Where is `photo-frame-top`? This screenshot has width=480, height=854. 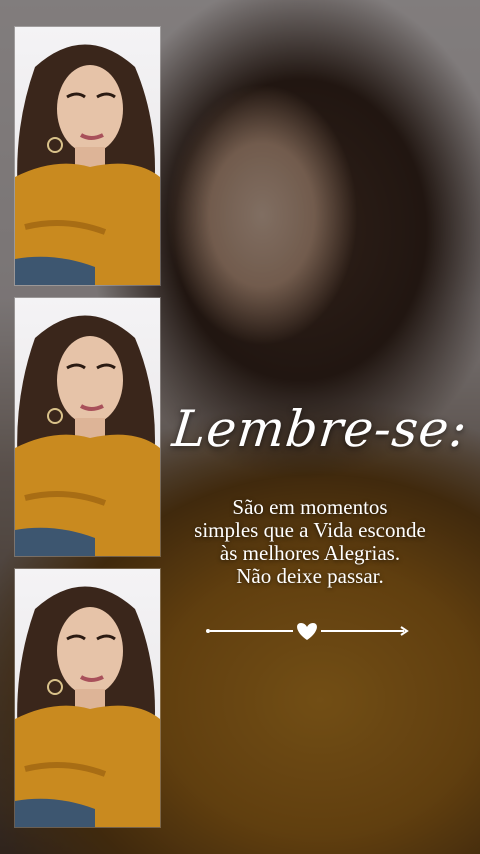 photo-frame-top is located at coordinates (87, 156).